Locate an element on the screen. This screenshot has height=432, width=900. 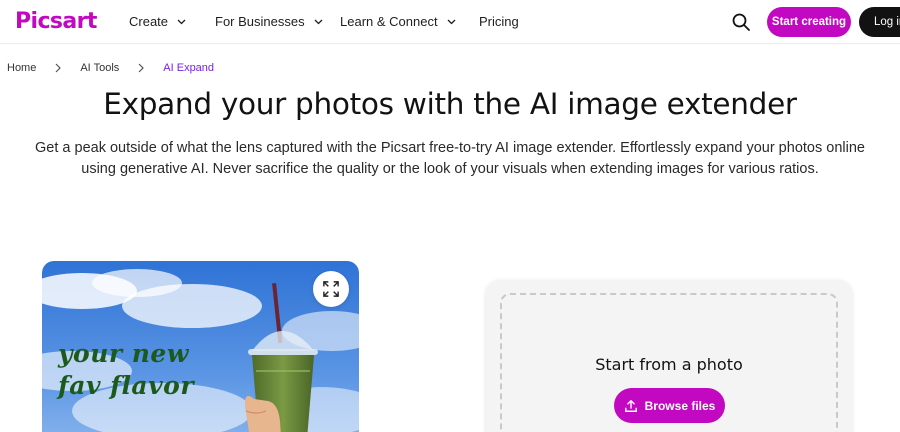
breadcrumb-ai-tools: AI Tools is located at coordinates (99, 68).